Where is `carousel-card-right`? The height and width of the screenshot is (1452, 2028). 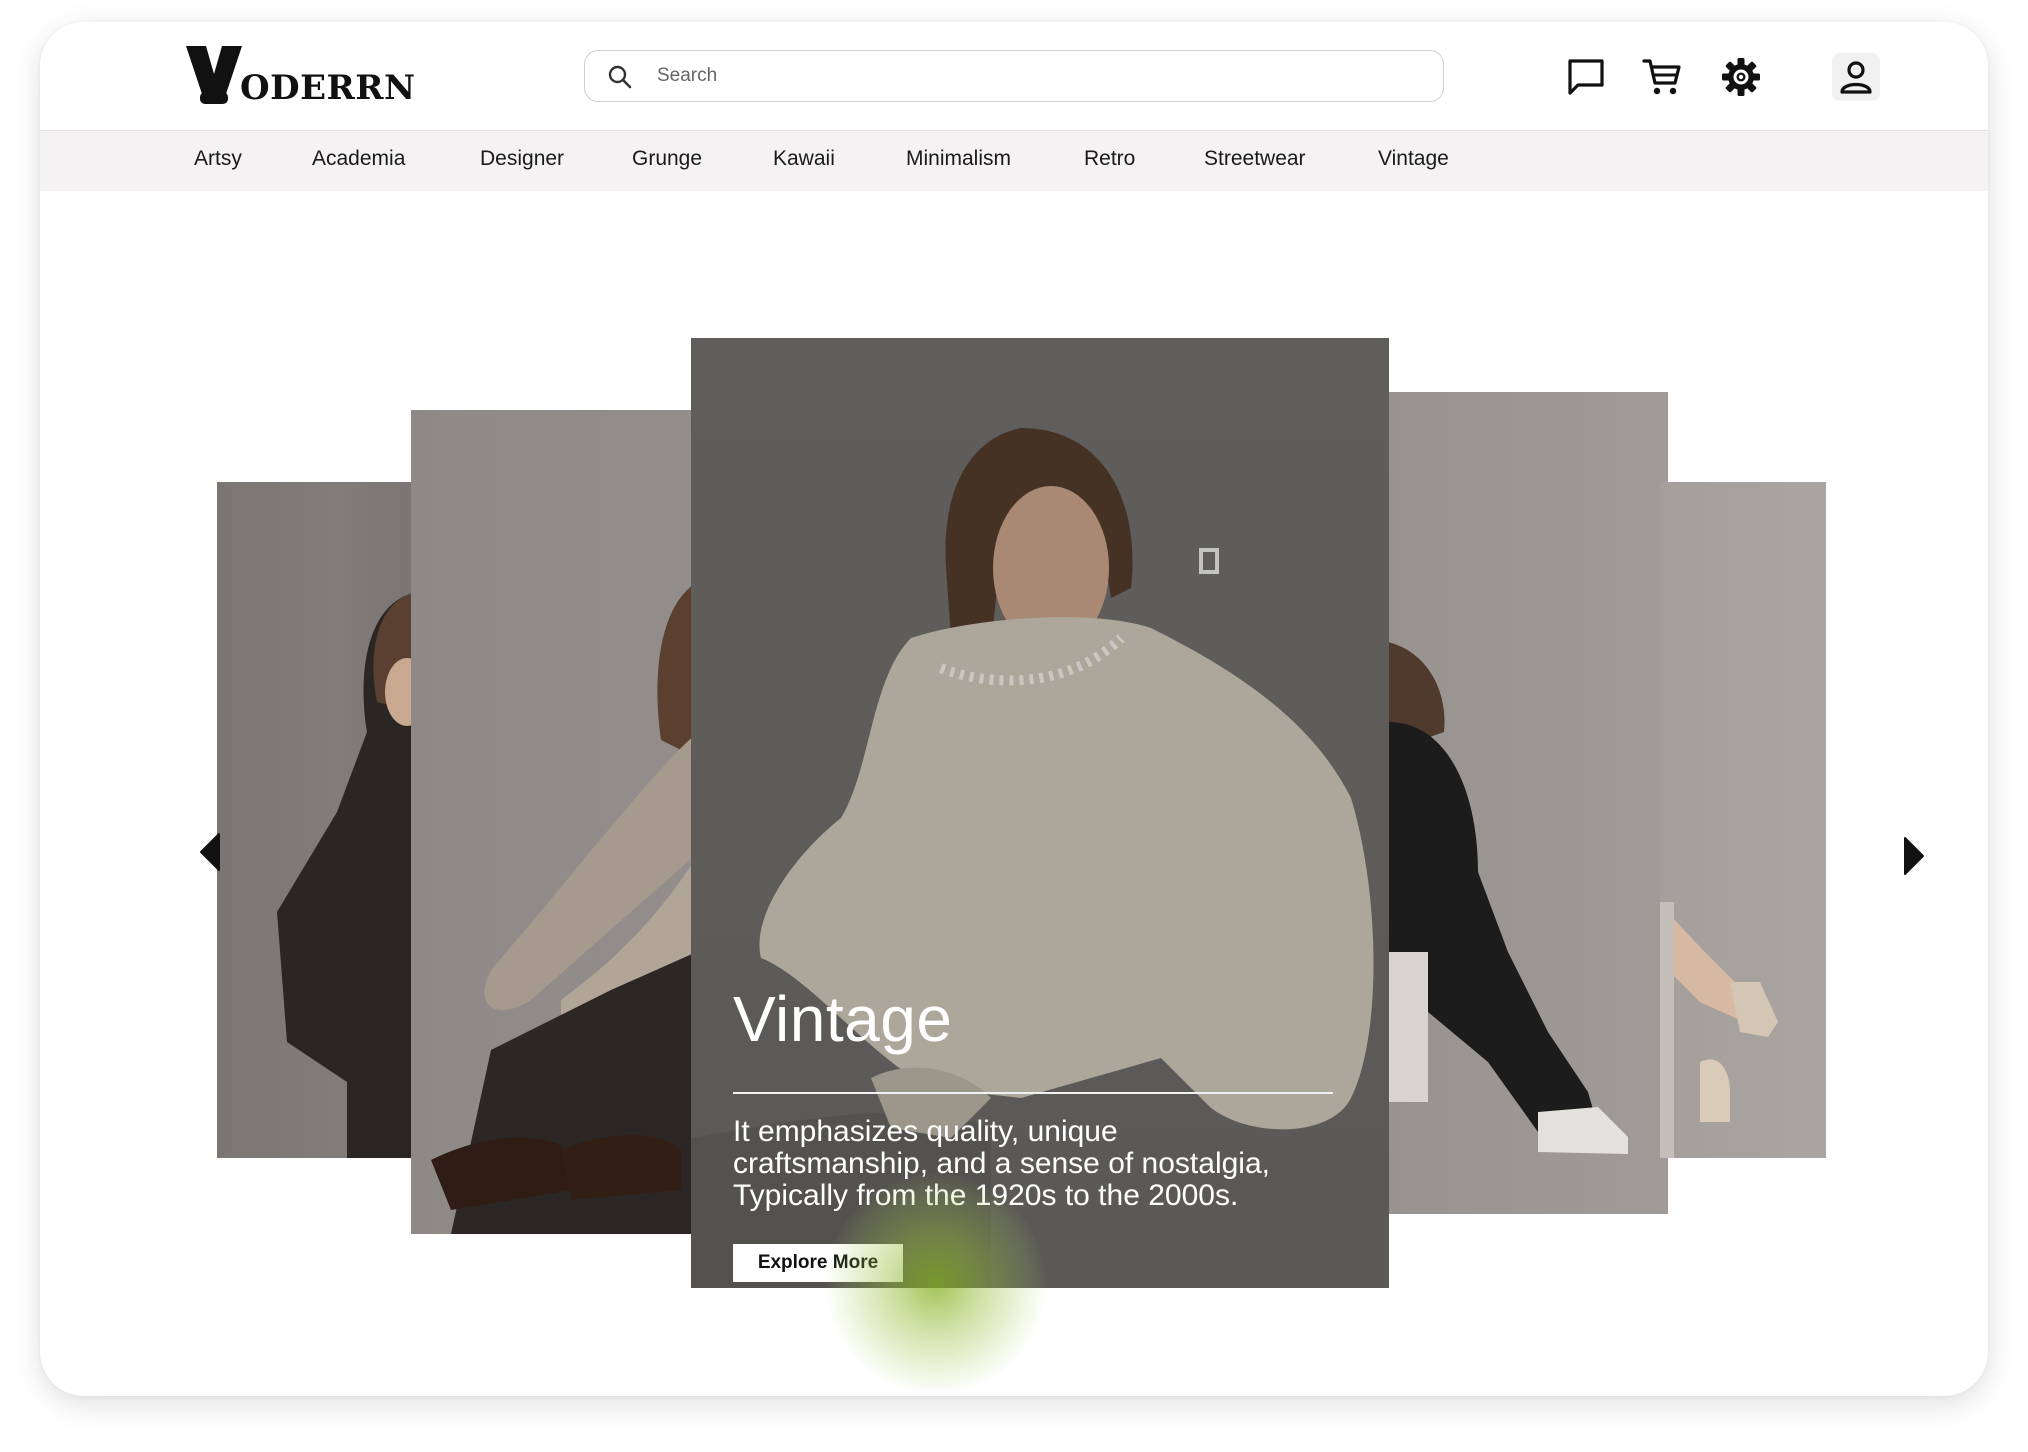
carousel-card-right is located at coordinates (1528, 803).